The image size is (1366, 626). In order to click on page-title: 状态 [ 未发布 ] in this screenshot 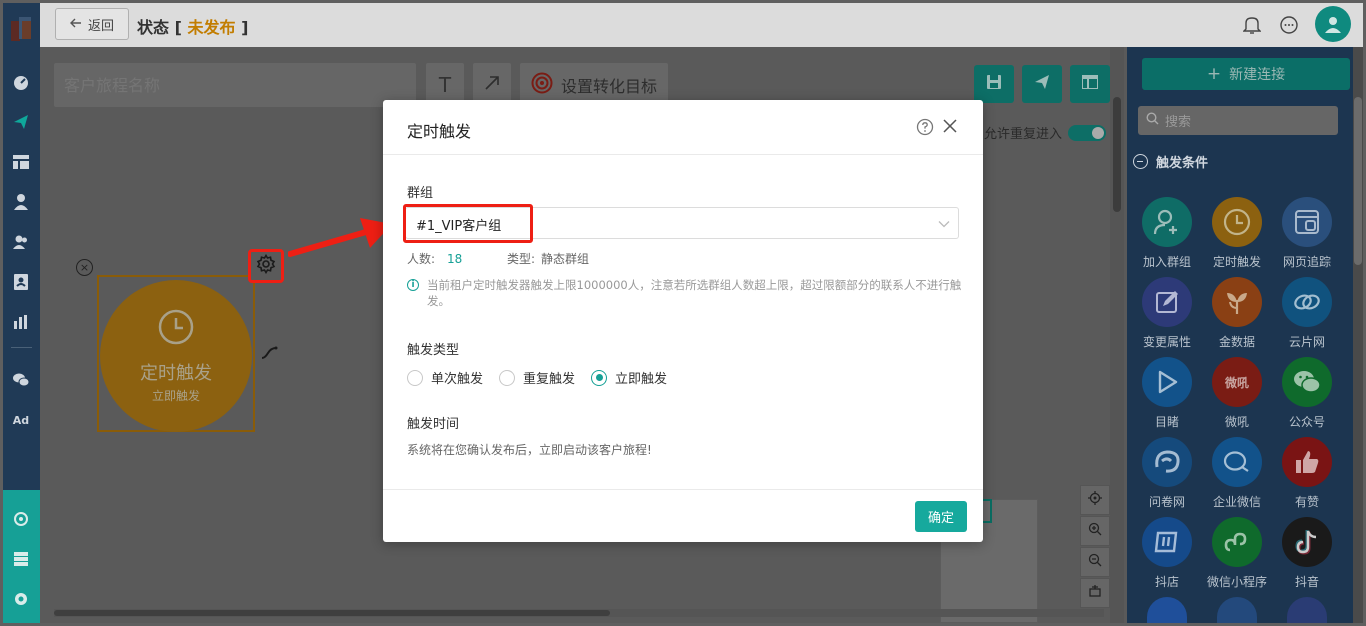, I will do `click(192, 26)`.